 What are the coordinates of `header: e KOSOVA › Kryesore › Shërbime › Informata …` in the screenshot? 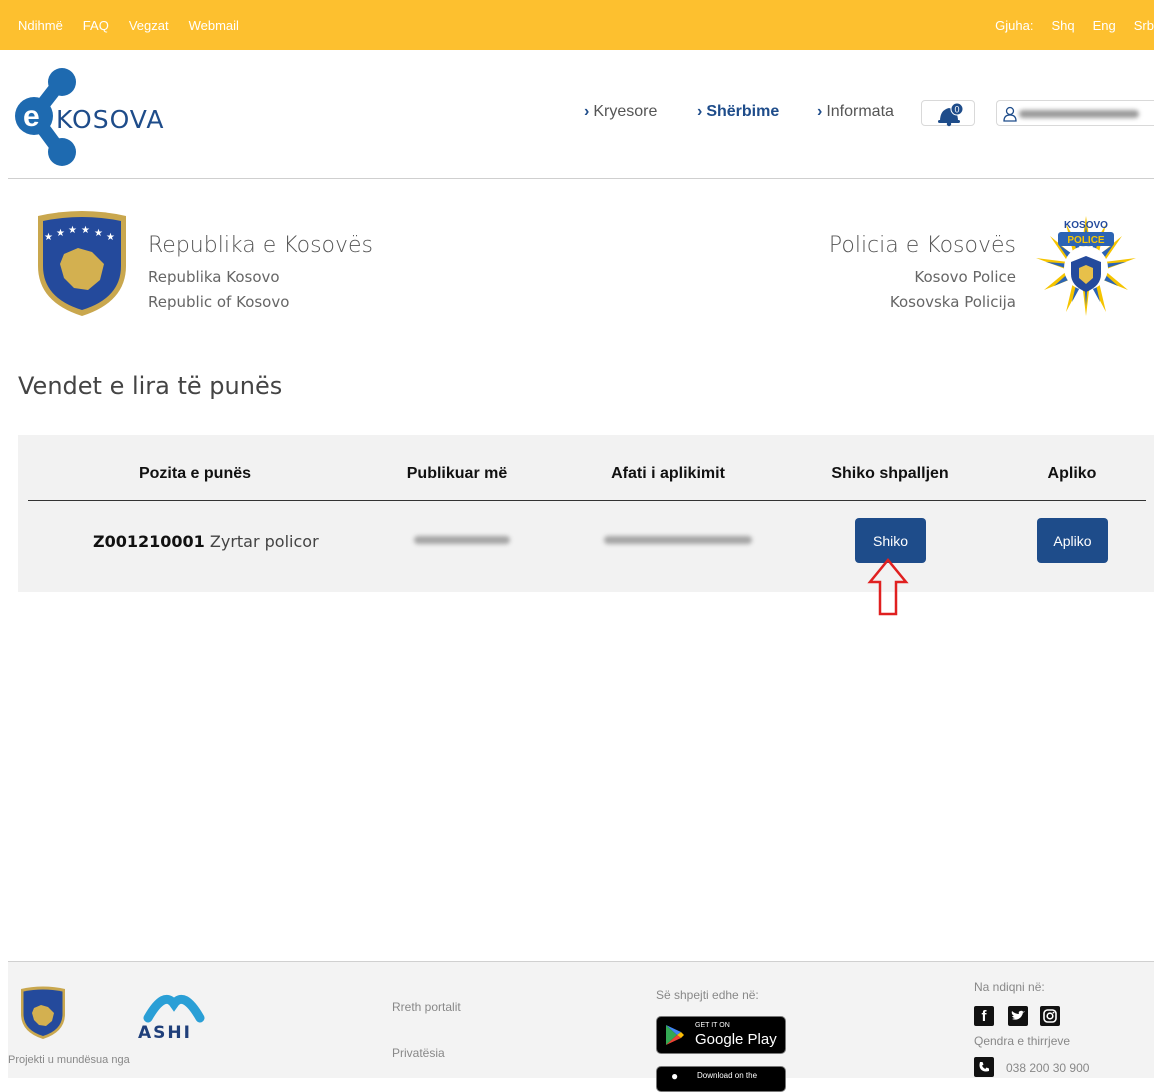 It's located at (577, 114).